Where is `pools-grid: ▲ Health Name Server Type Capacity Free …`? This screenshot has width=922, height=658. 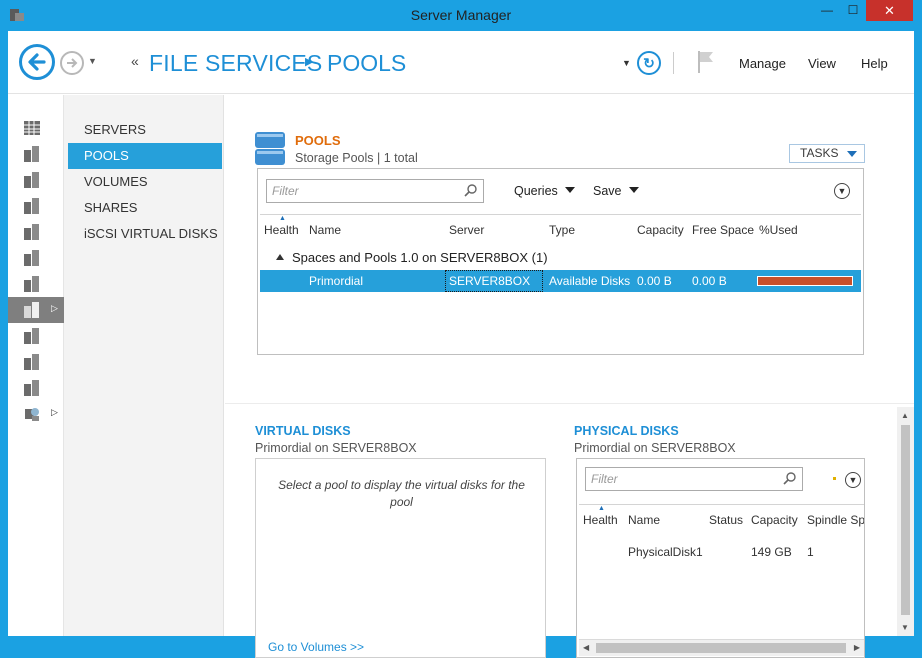
pools-grid: ▲ Health Name Server Type Capacity Free … is located at coordinates (560, 283).